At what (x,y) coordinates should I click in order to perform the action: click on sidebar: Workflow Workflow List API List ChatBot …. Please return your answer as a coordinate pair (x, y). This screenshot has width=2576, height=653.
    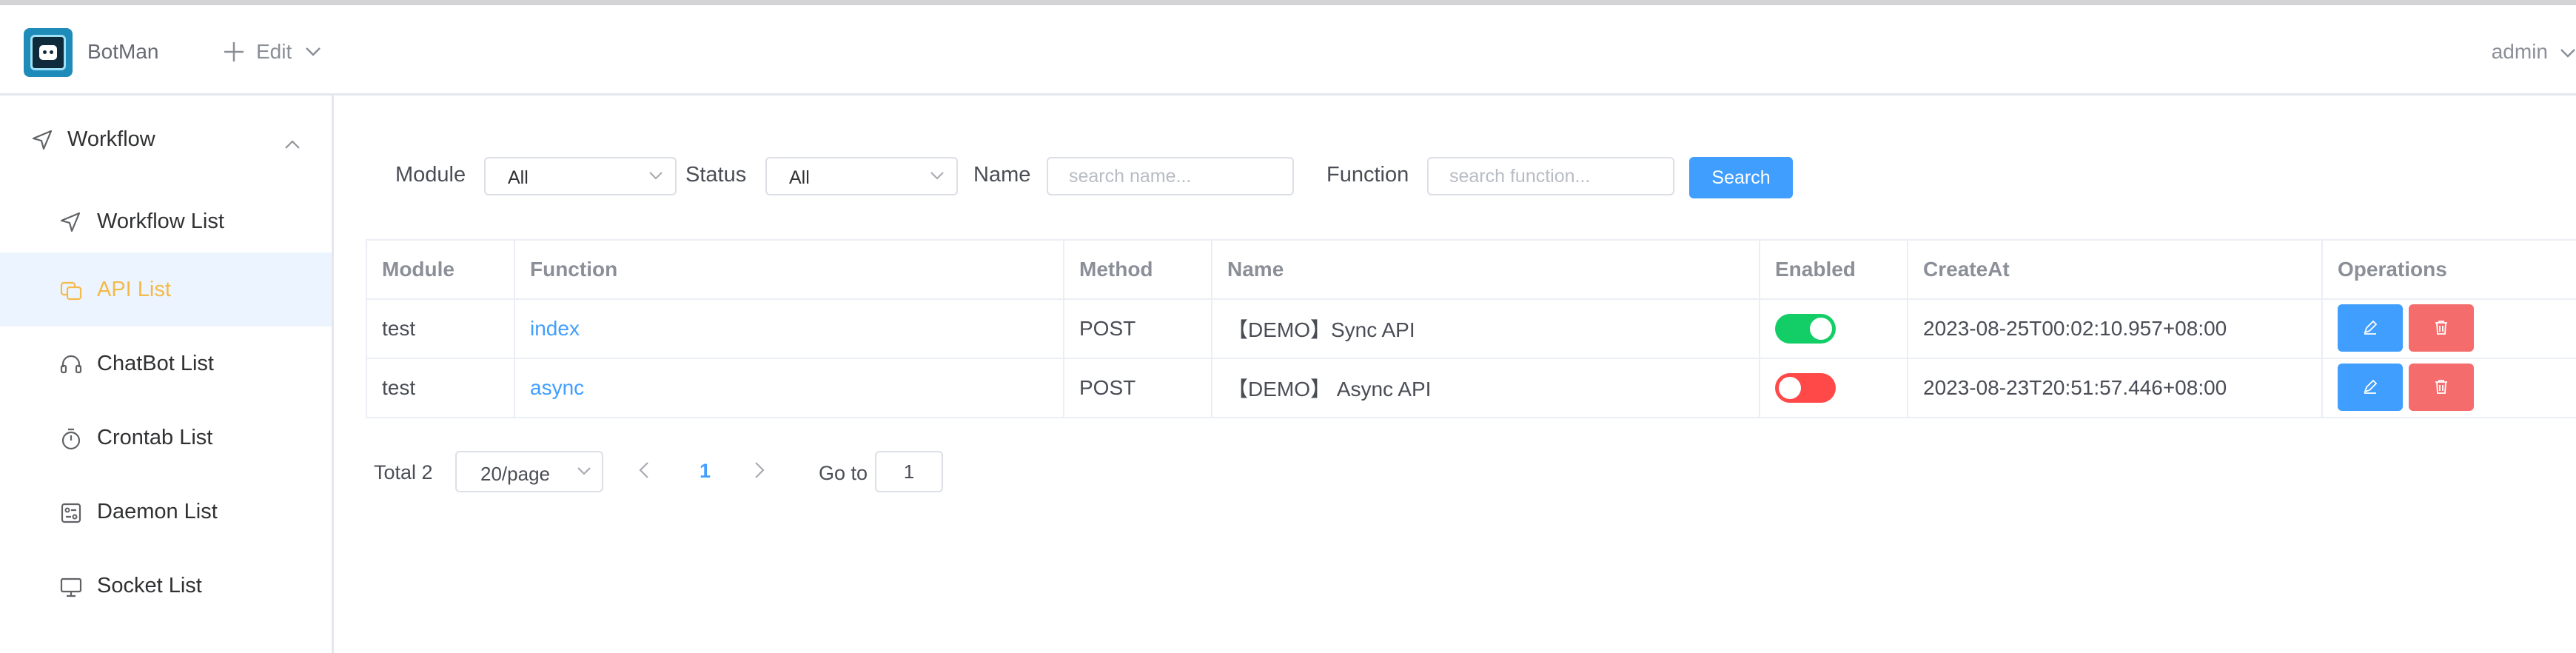
    Looking at the image, I should click on (167, 374).